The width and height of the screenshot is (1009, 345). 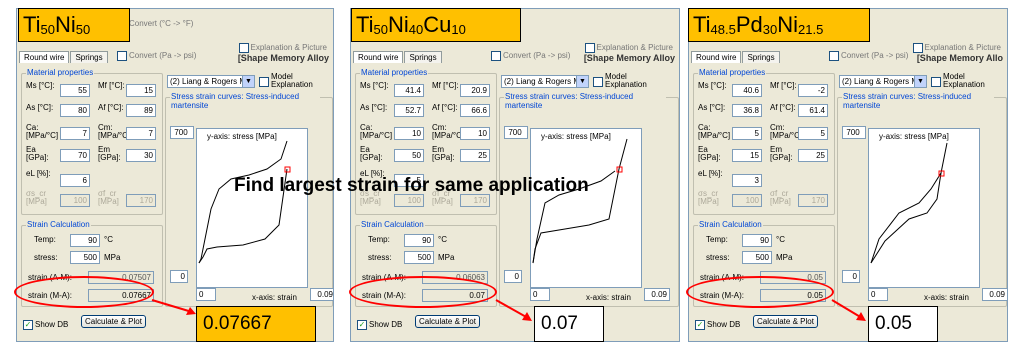 What do you see at coordinates (747, 180) in the screenshot?
I see `el-field: 3` at bounding box center [747, 180].